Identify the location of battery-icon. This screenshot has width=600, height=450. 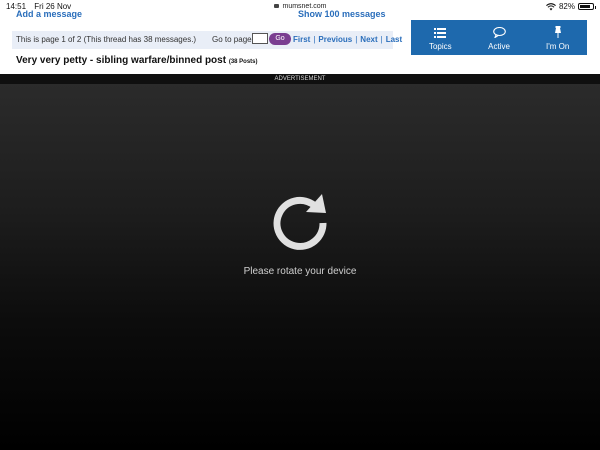
(587, 6).